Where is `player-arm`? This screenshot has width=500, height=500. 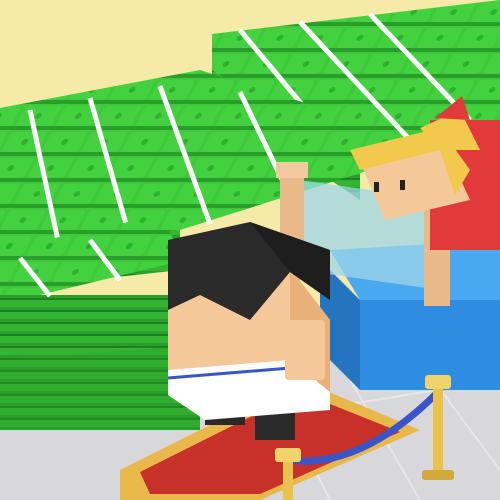
player-arm is located at coordinates (305, 350).